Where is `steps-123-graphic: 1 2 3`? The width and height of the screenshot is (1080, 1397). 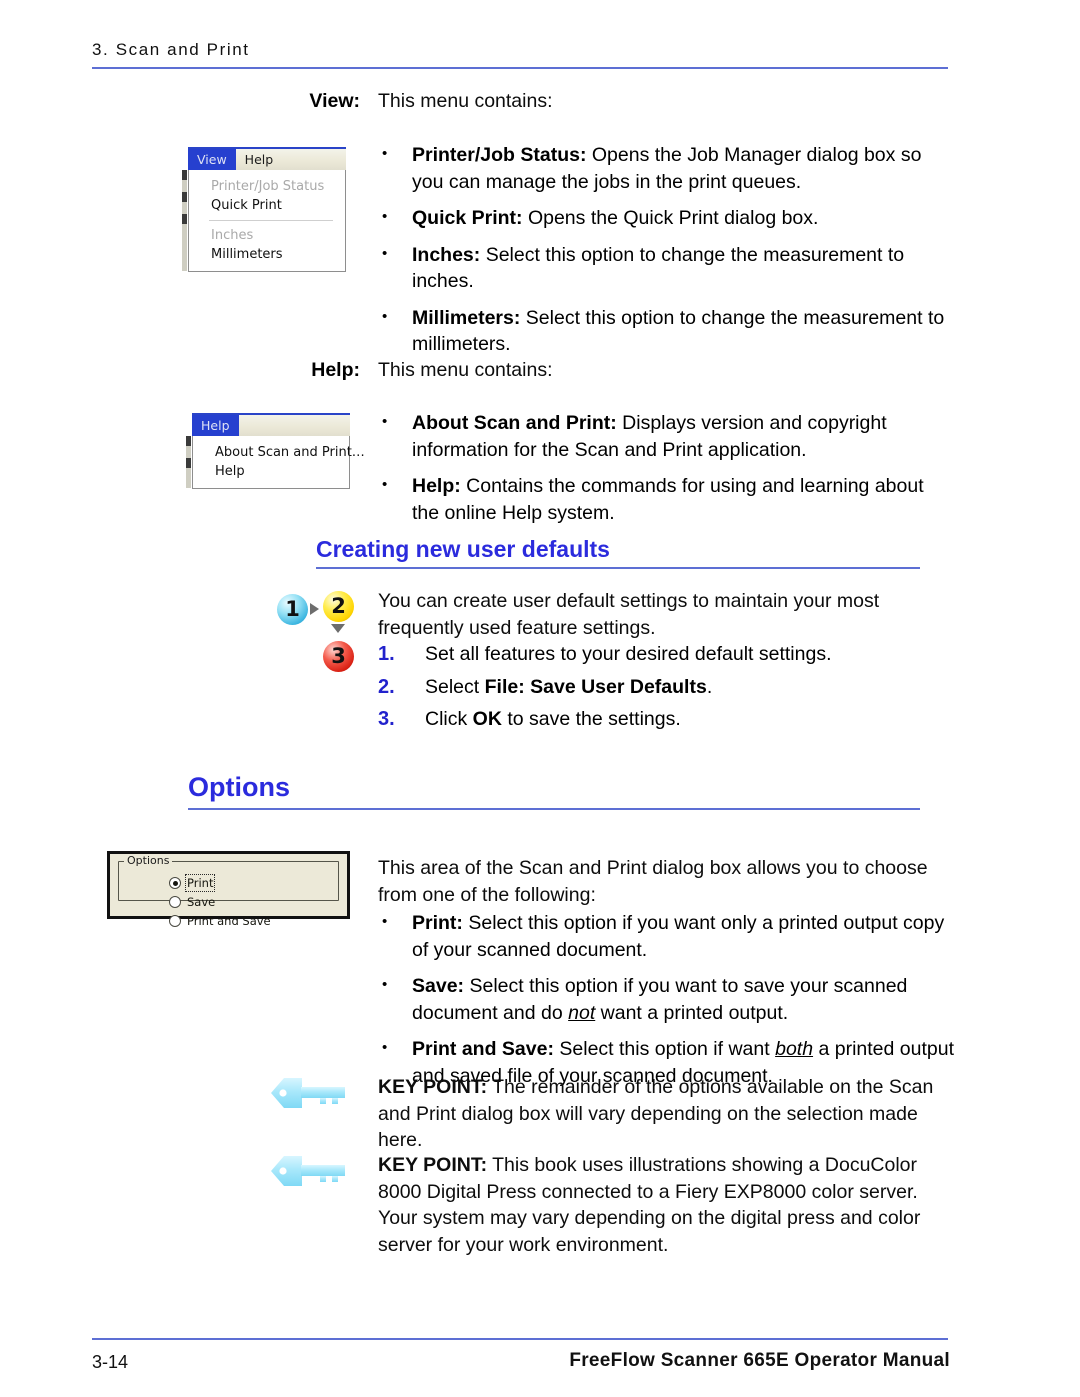 steps-123-graphic: 1 2 3 is located at coordinates (323, 633).